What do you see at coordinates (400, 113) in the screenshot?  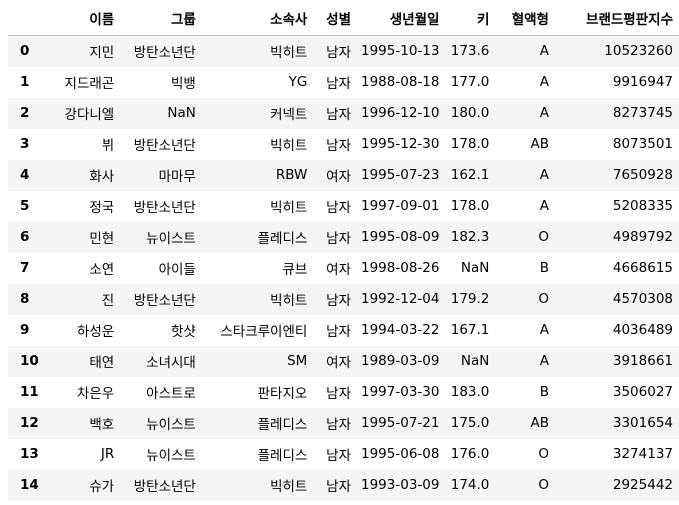 I see `cell-birthdate: 1996-12-10` at bounding box center [400, 113].